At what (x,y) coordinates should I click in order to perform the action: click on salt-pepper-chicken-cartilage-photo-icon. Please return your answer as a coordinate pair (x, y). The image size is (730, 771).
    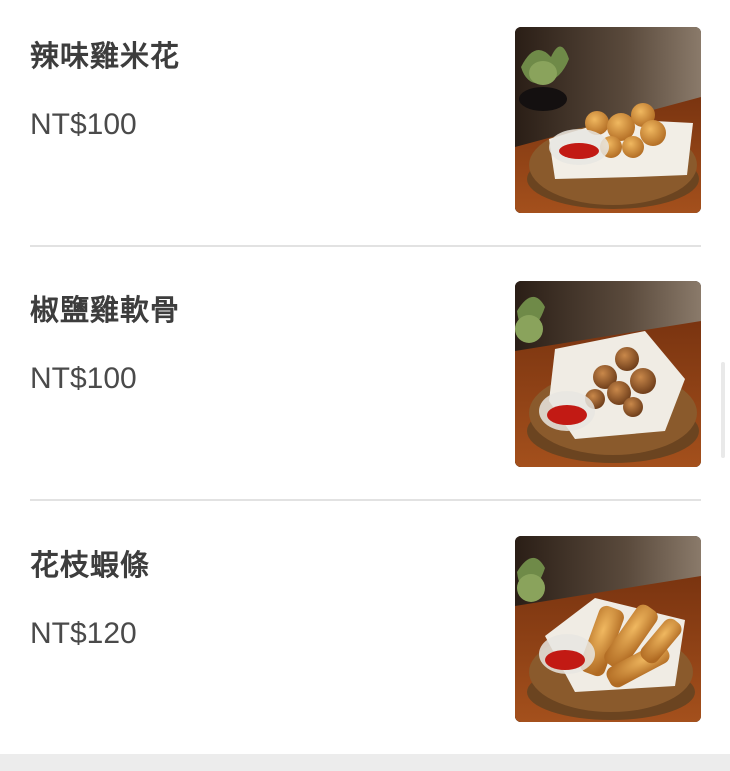
    Looking at the image, I should click on (608, 374).